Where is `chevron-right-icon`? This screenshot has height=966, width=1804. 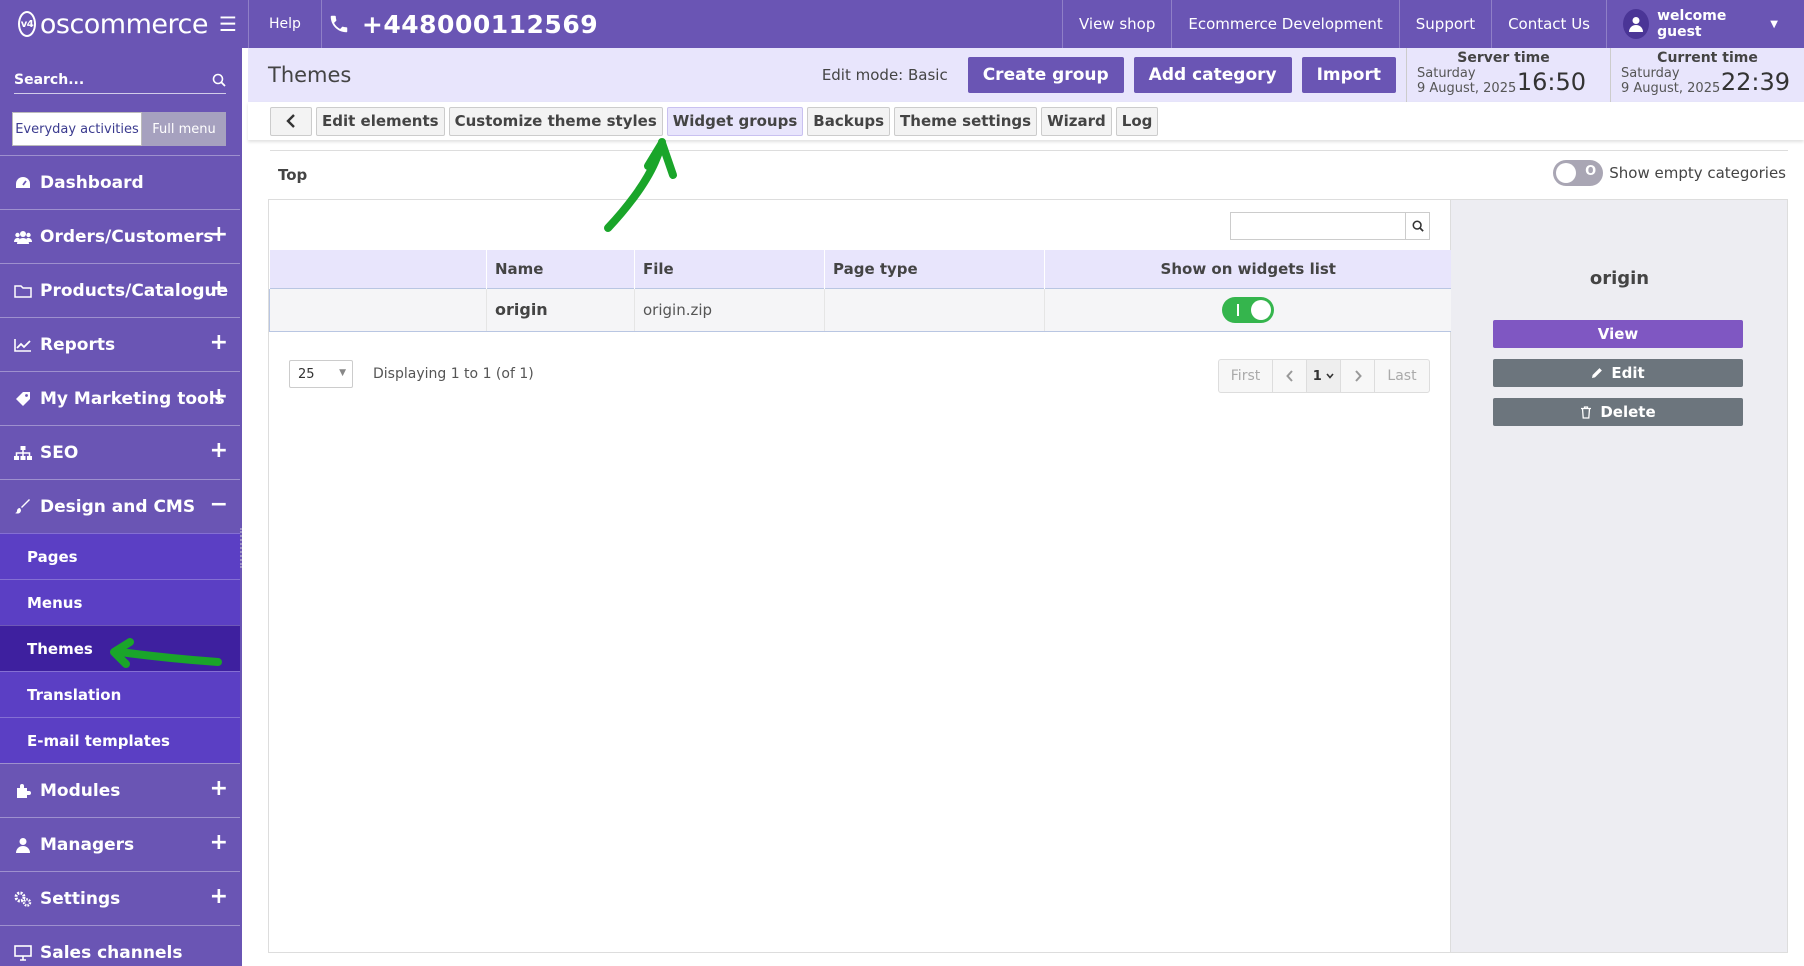
chevron-right-icon is located at coordinates (1358, 376).